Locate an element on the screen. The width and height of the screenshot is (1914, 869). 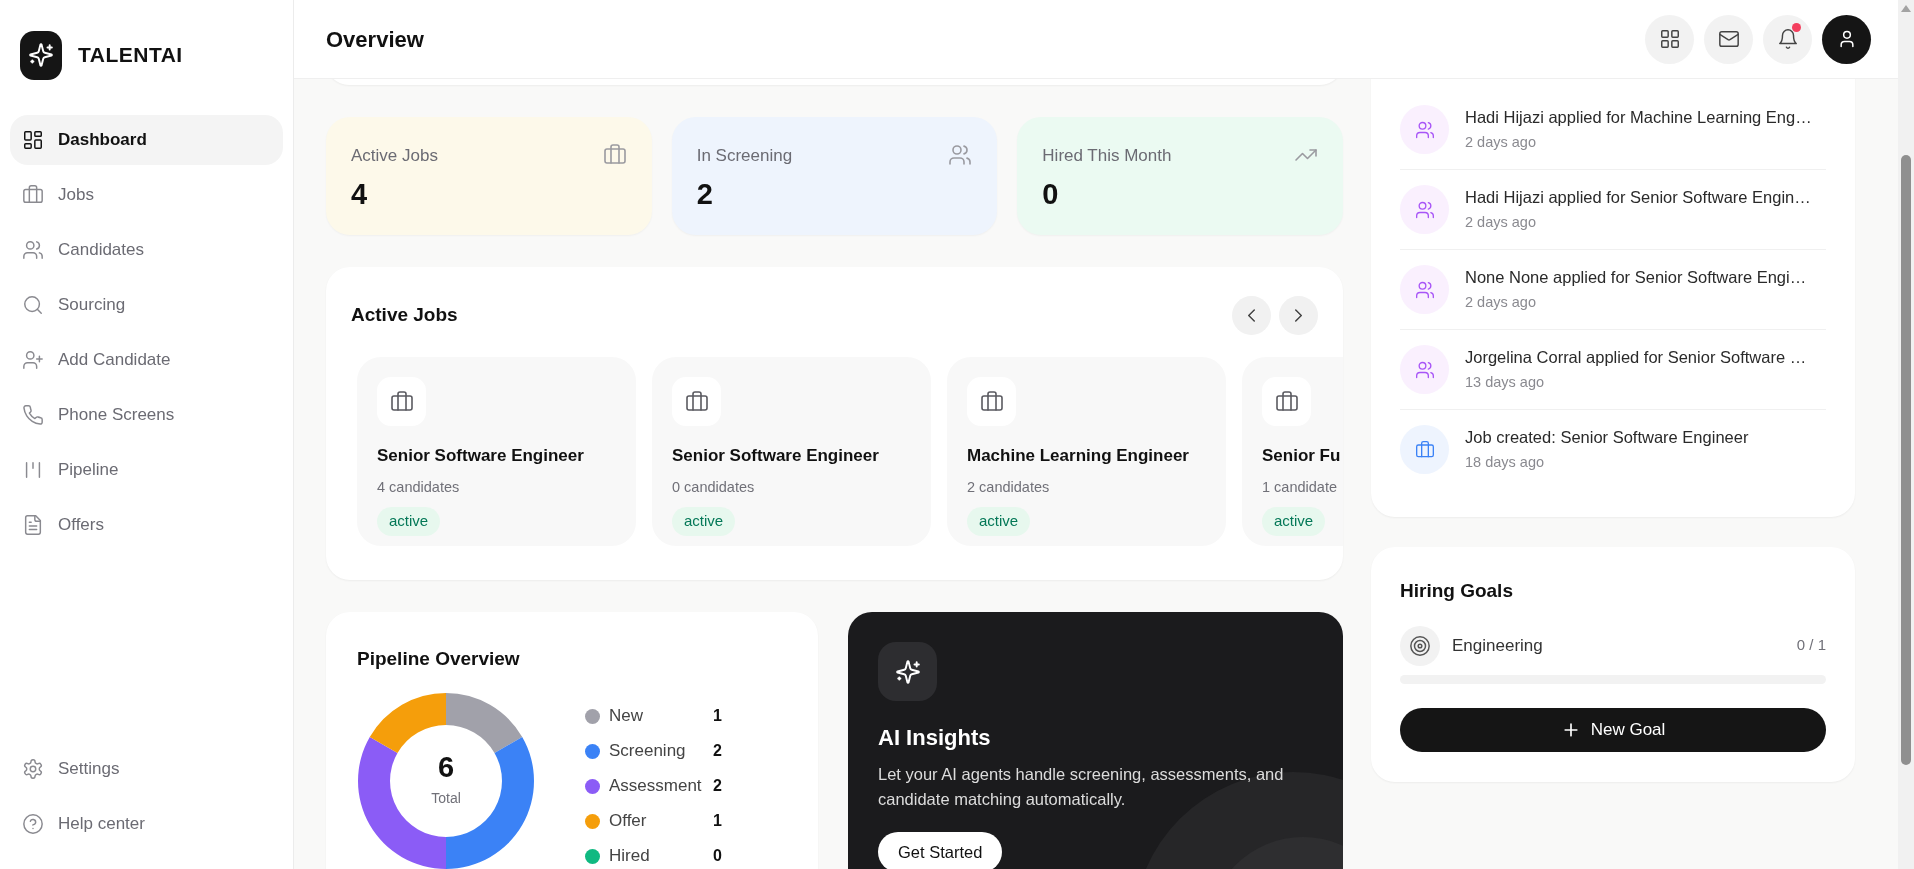
legend-label: New is located at coordinates (626, 716).